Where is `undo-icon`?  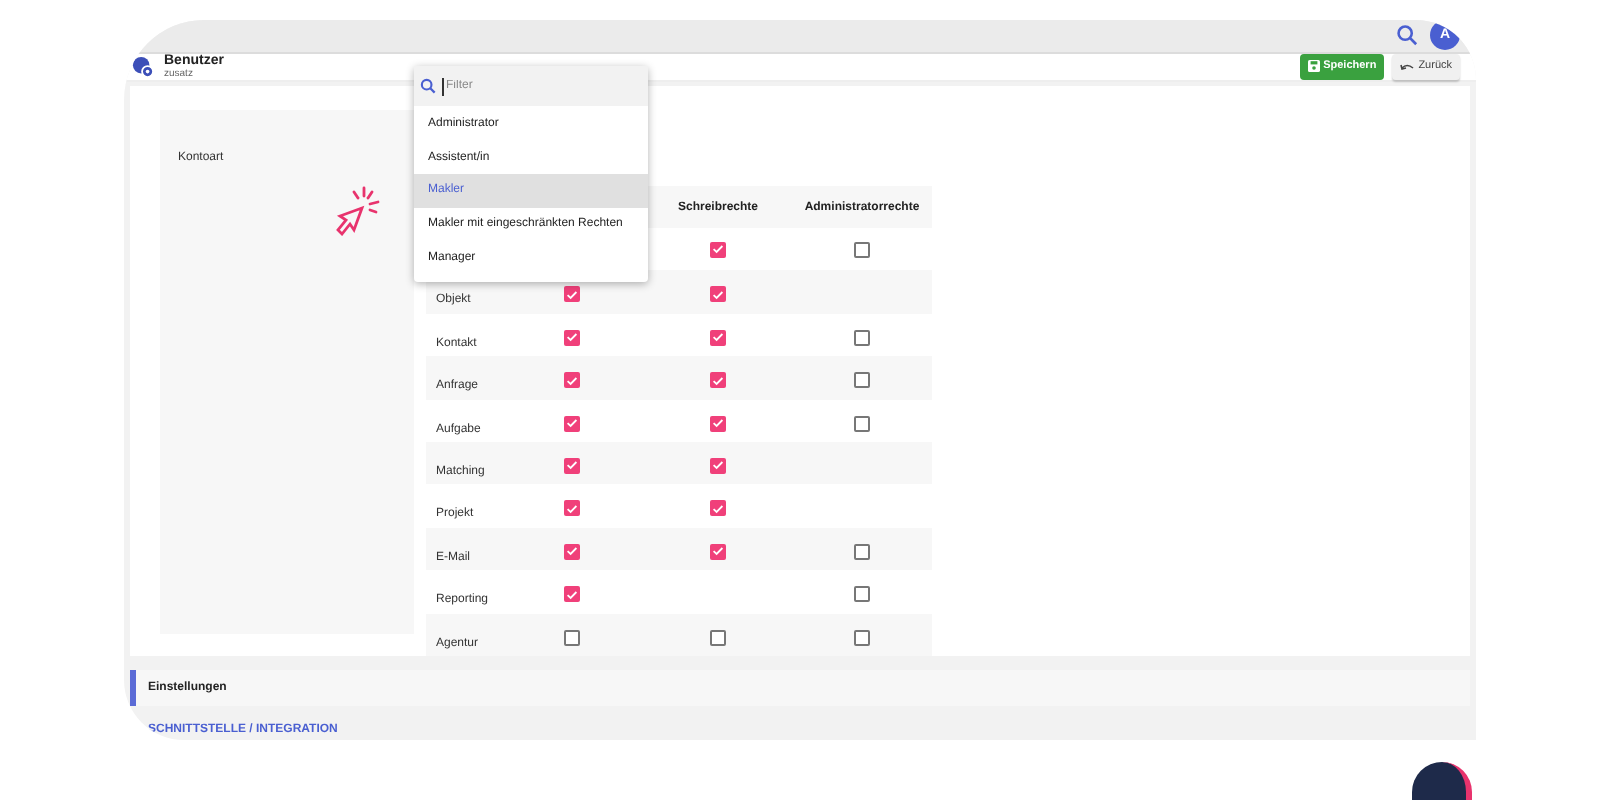
undo-icon is located at coordinates (1407, 66).